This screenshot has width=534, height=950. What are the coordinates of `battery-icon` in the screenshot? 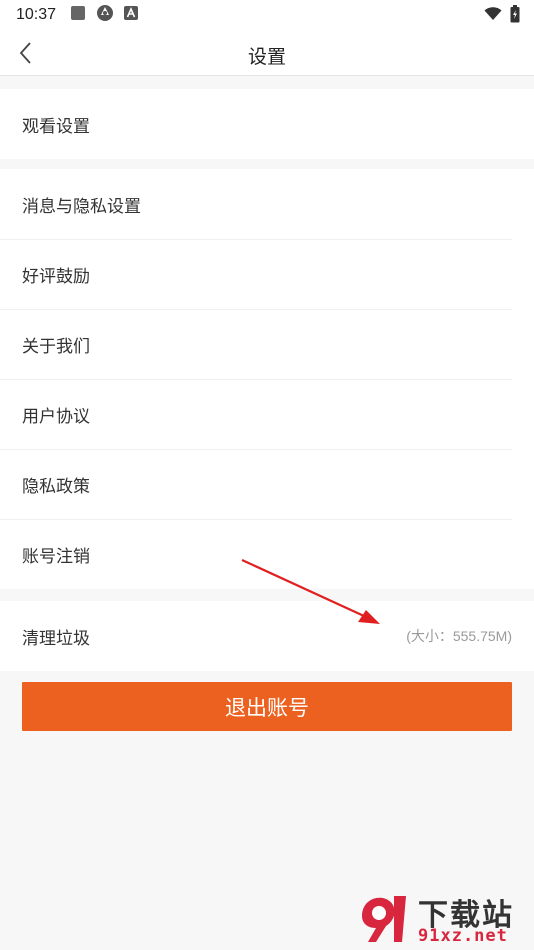 It's located at (515, 16).